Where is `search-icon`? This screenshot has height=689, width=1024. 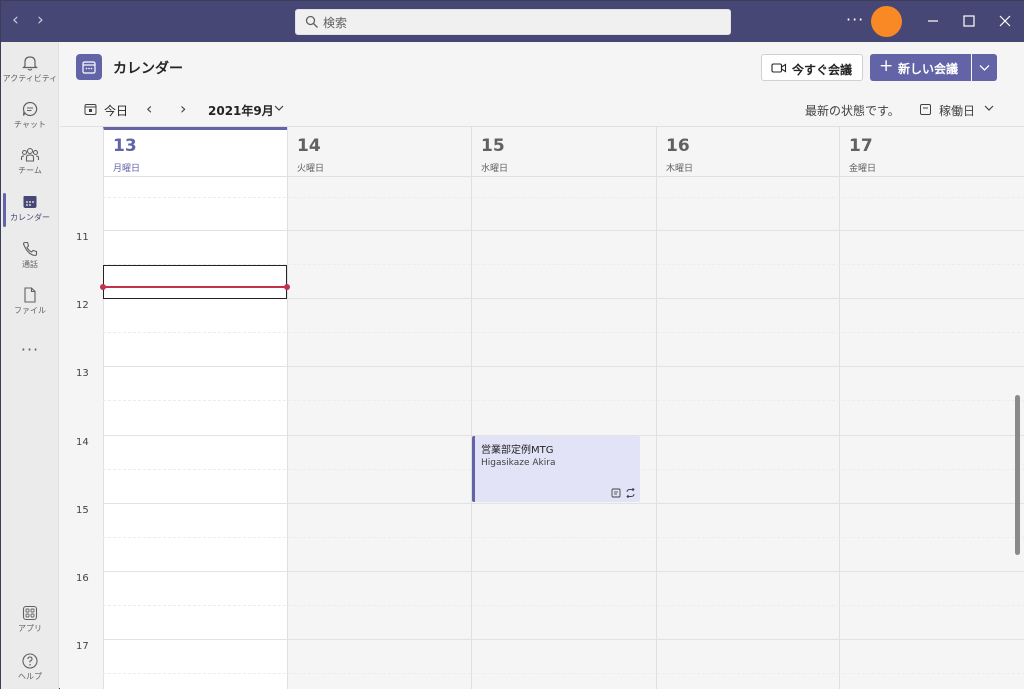 search-icon is located at coordinates (311, 21).